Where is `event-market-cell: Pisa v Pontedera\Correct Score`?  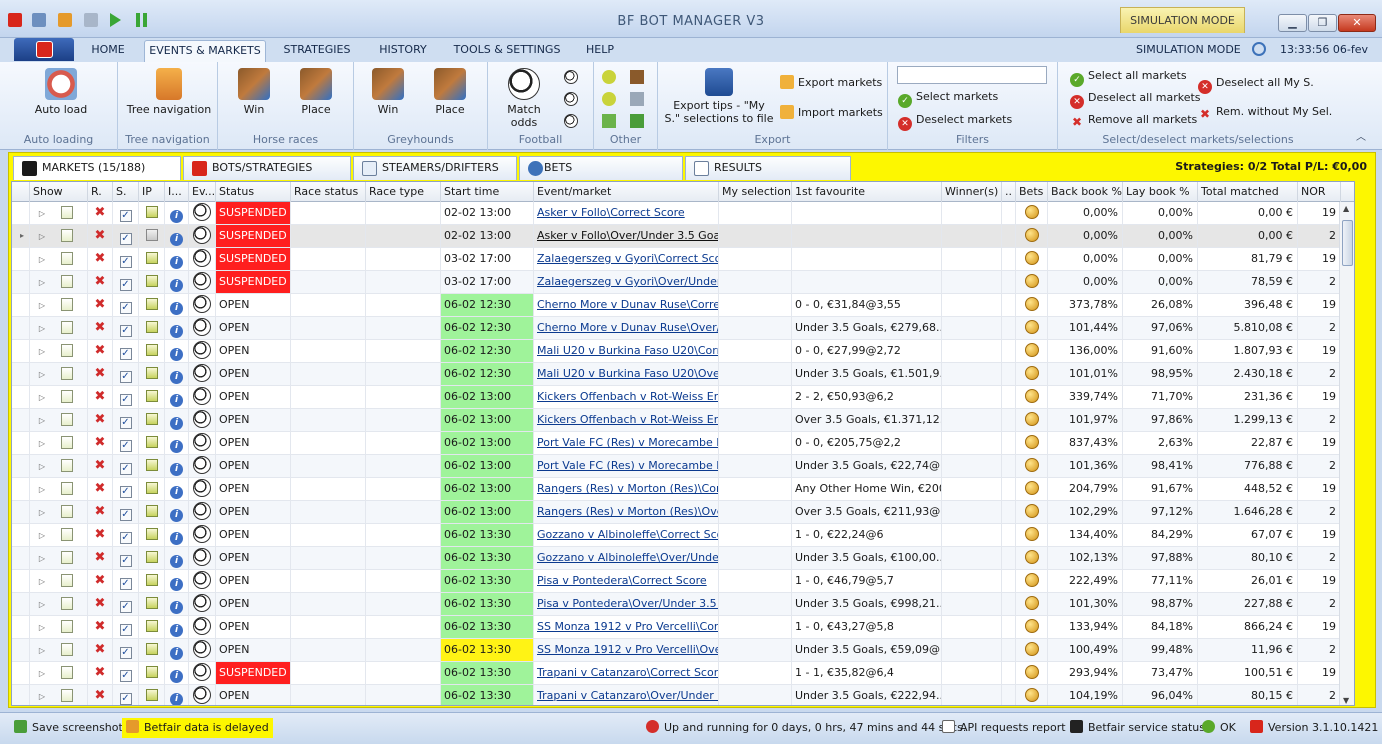
event-market-cell: Pisa v Pontedera\Correct Score is located at coordinates (626, 581).